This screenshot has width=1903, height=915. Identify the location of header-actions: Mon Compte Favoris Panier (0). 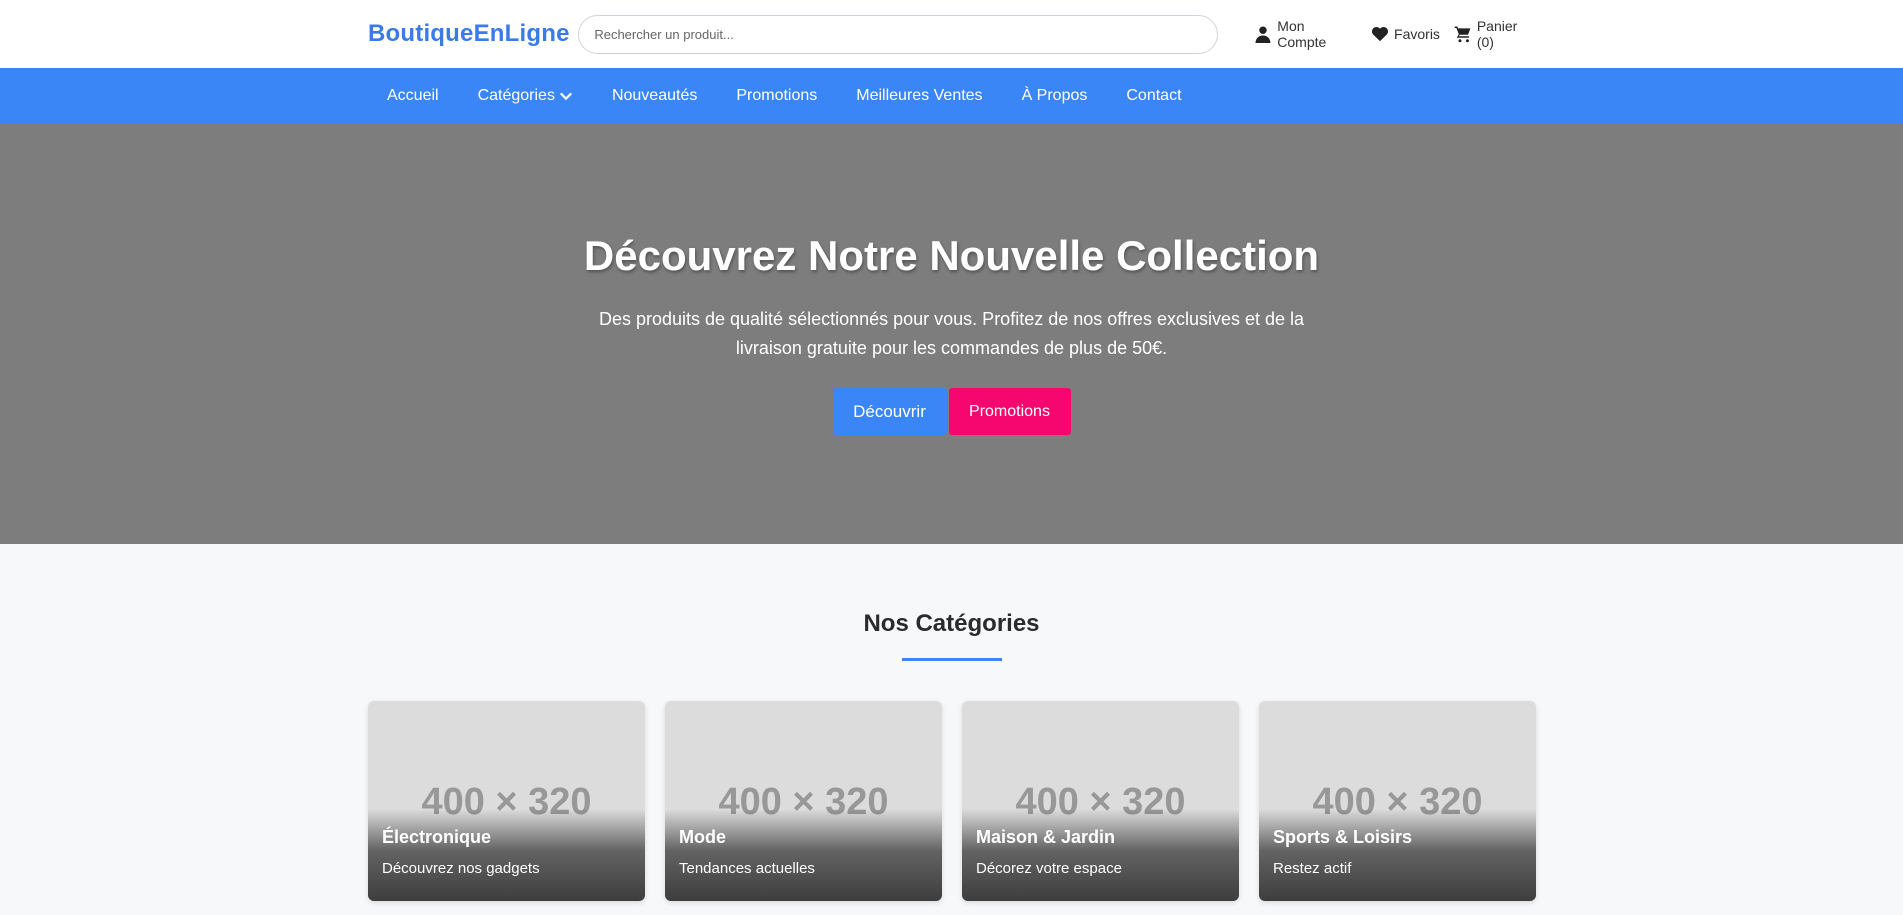
(1396, 34).